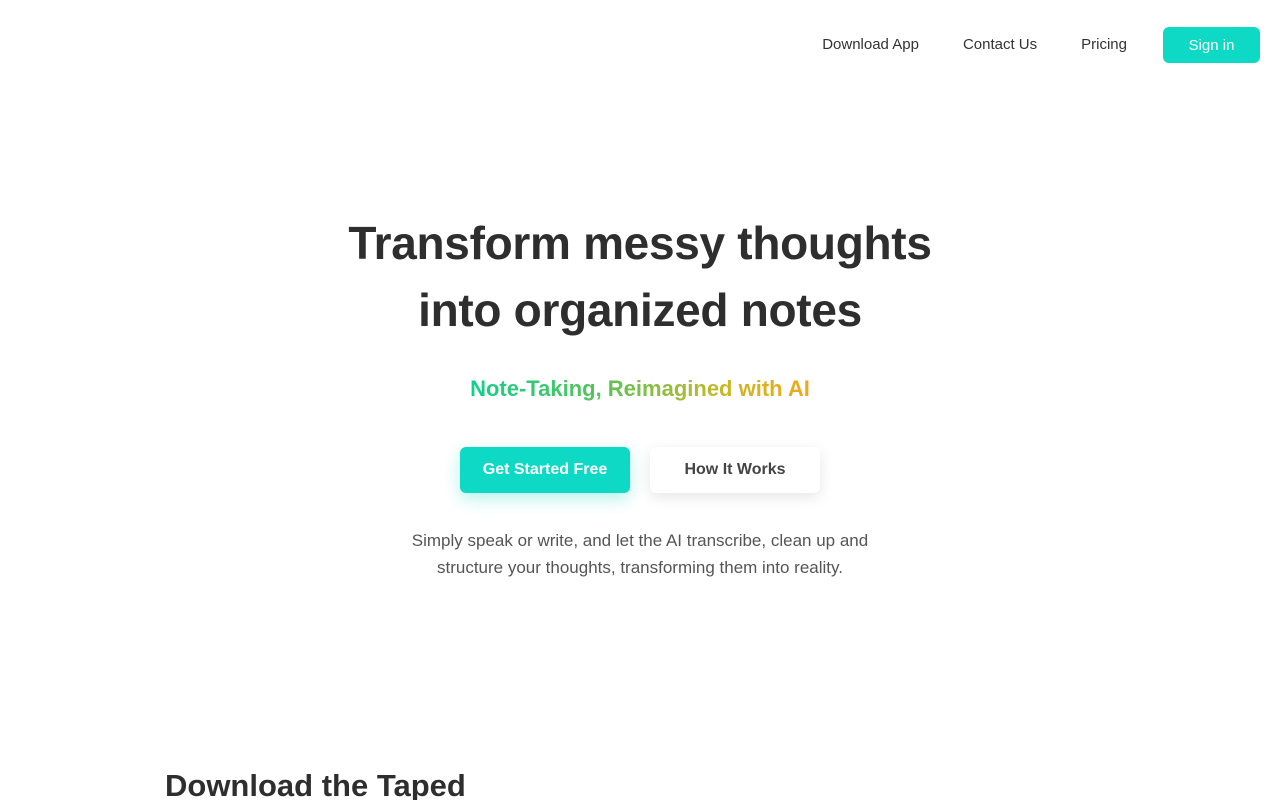 The width and height of the screenshot is (1280, 800). What do you see at coordinates (1104, 45) in the screenshot?
I see `nav-link-pricing: Pricing` at bounding box center [1104, 45].